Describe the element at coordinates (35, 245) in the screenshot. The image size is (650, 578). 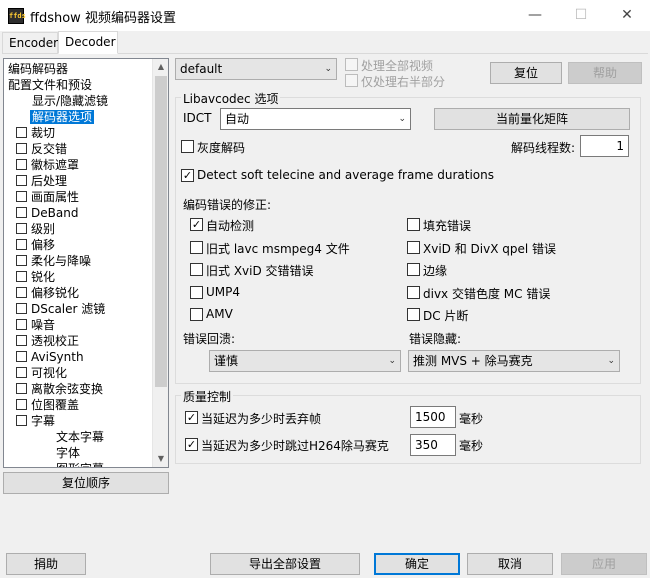
I see `tree-item: 偏移` at that location.